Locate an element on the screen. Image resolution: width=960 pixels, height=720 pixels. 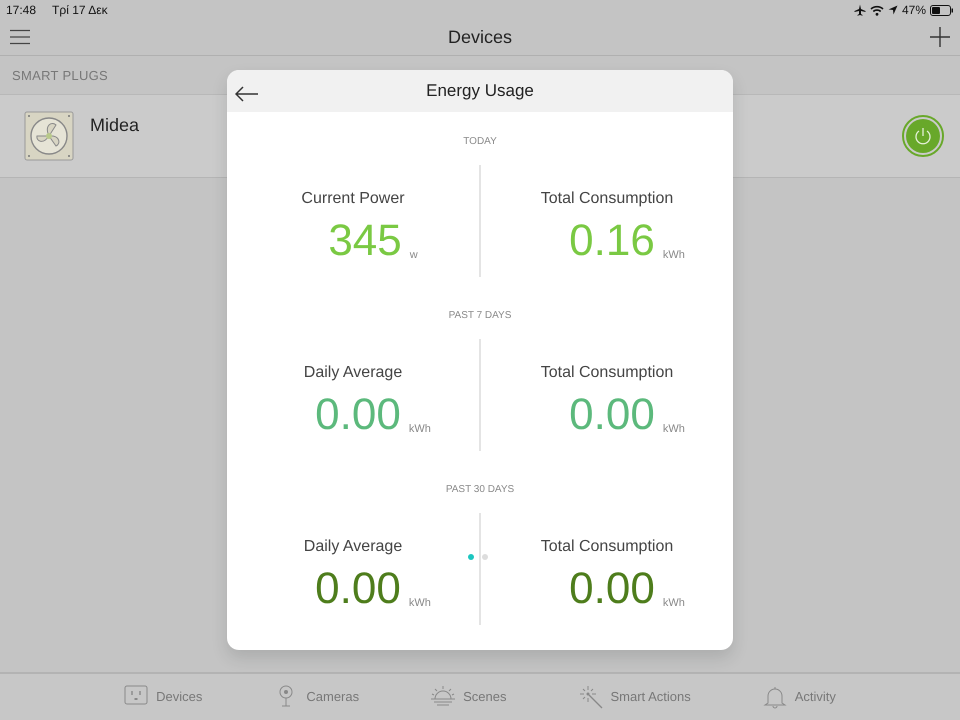
tab-item: Activity is located at coordinates (799, 697).